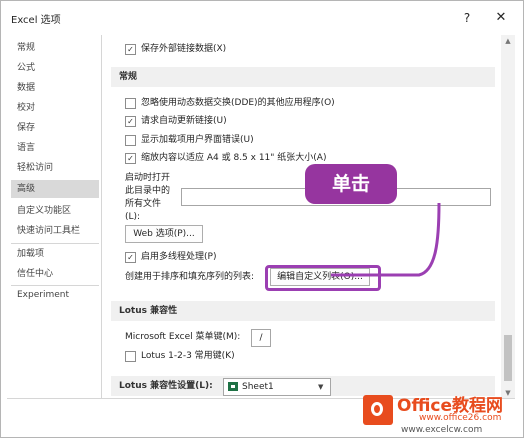 This screenshot has height=439, width=524. What do you see at coordinates (277, 387) in the screenshot?
I see `lotus-settings-dropdown: Sheet1 ▼` at bounding box center [277, 387].